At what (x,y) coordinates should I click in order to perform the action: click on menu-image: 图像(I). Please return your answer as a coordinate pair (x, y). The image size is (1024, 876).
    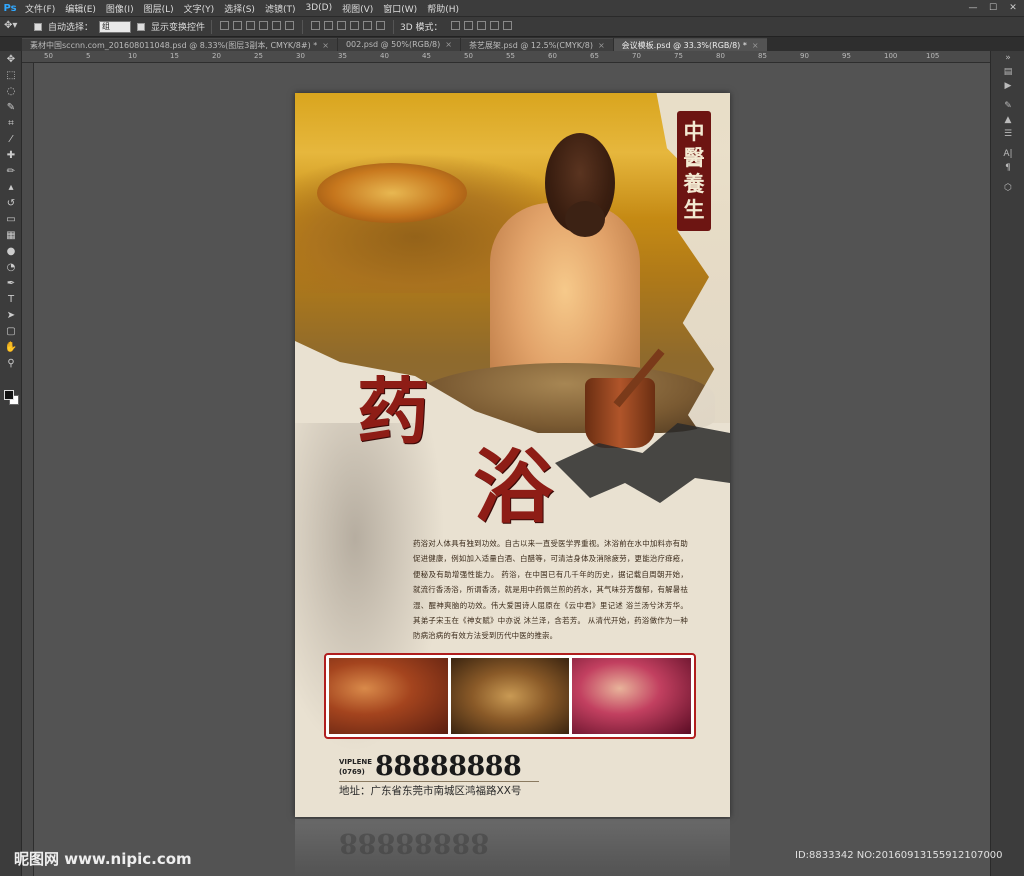
    Looking at the image, I should click on (120, 8).